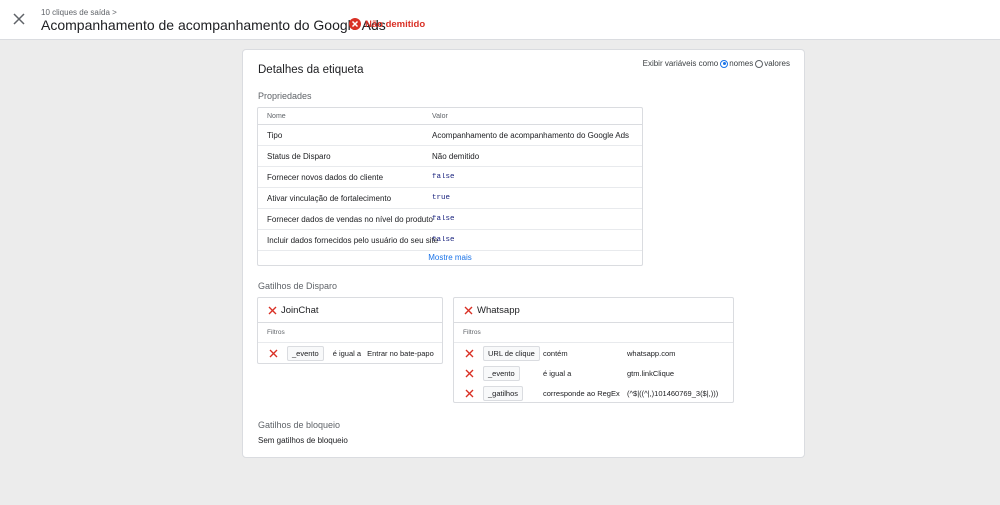 This screenshot has width=1000, height=505. I want to click on trigger-name: Whatsapp, so click(498, 310).